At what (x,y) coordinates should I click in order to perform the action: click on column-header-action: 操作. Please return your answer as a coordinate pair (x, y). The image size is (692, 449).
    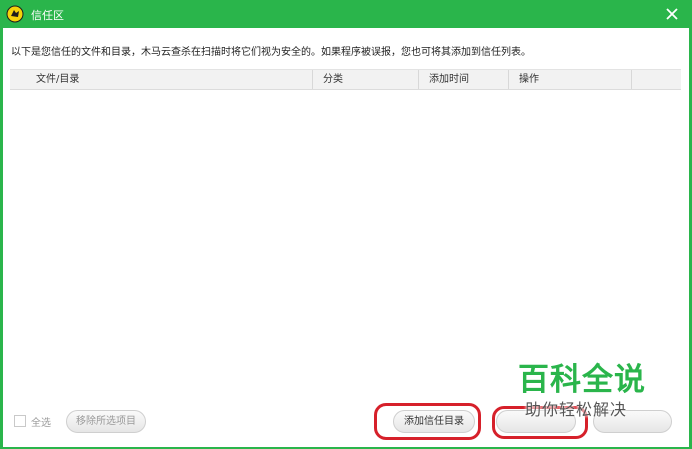
    Looking at the image, I should click on (529, 79).